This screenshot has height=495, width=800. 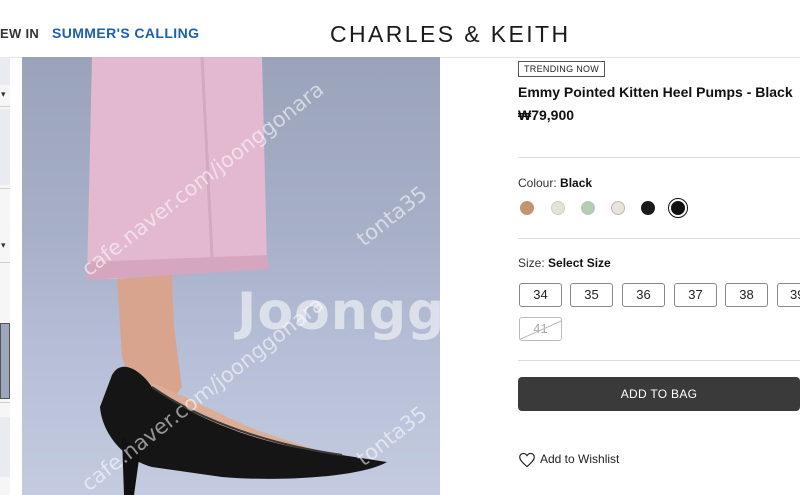 I want to click on size-option-41-unavailable: 41, so click(x=540, y=329).